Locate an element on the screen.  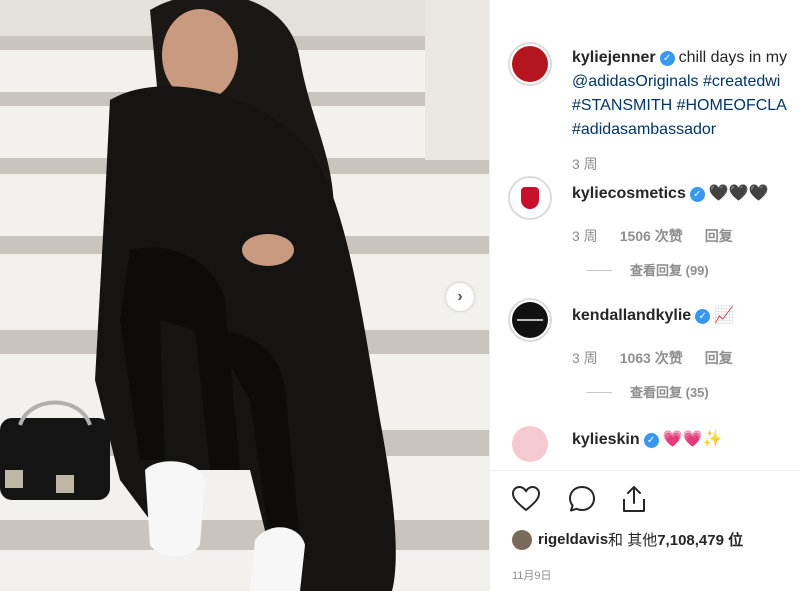
comment-like-count: 1506 次赞 is located at coordinates (651, 236).